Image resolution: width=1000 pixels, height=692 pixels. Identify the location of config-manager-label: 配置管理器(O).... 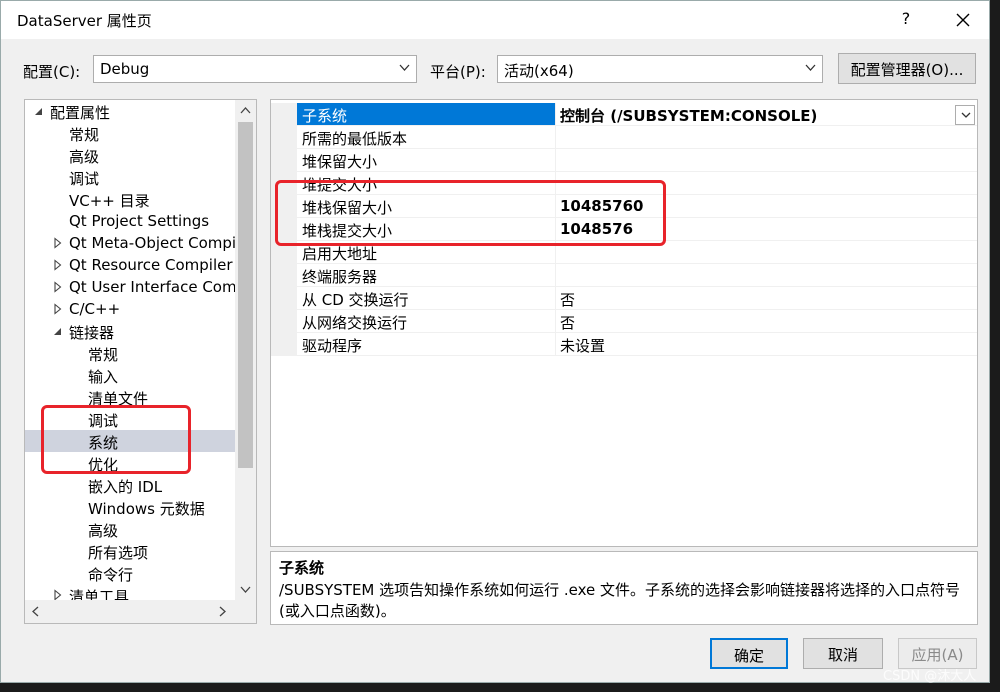
(907, 70).